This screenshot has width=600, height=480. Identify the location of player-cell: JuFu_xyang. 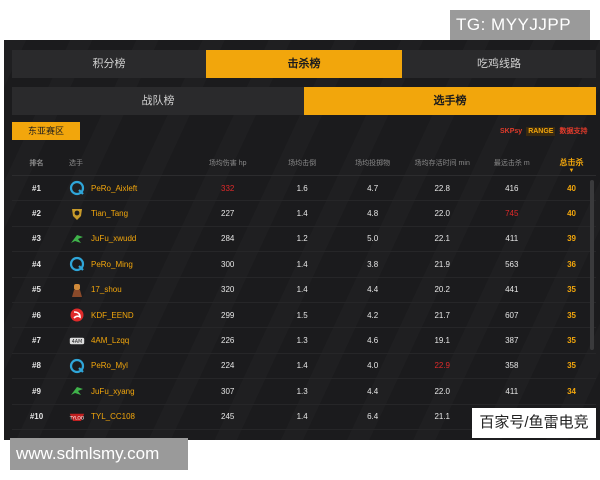
(125, 391).